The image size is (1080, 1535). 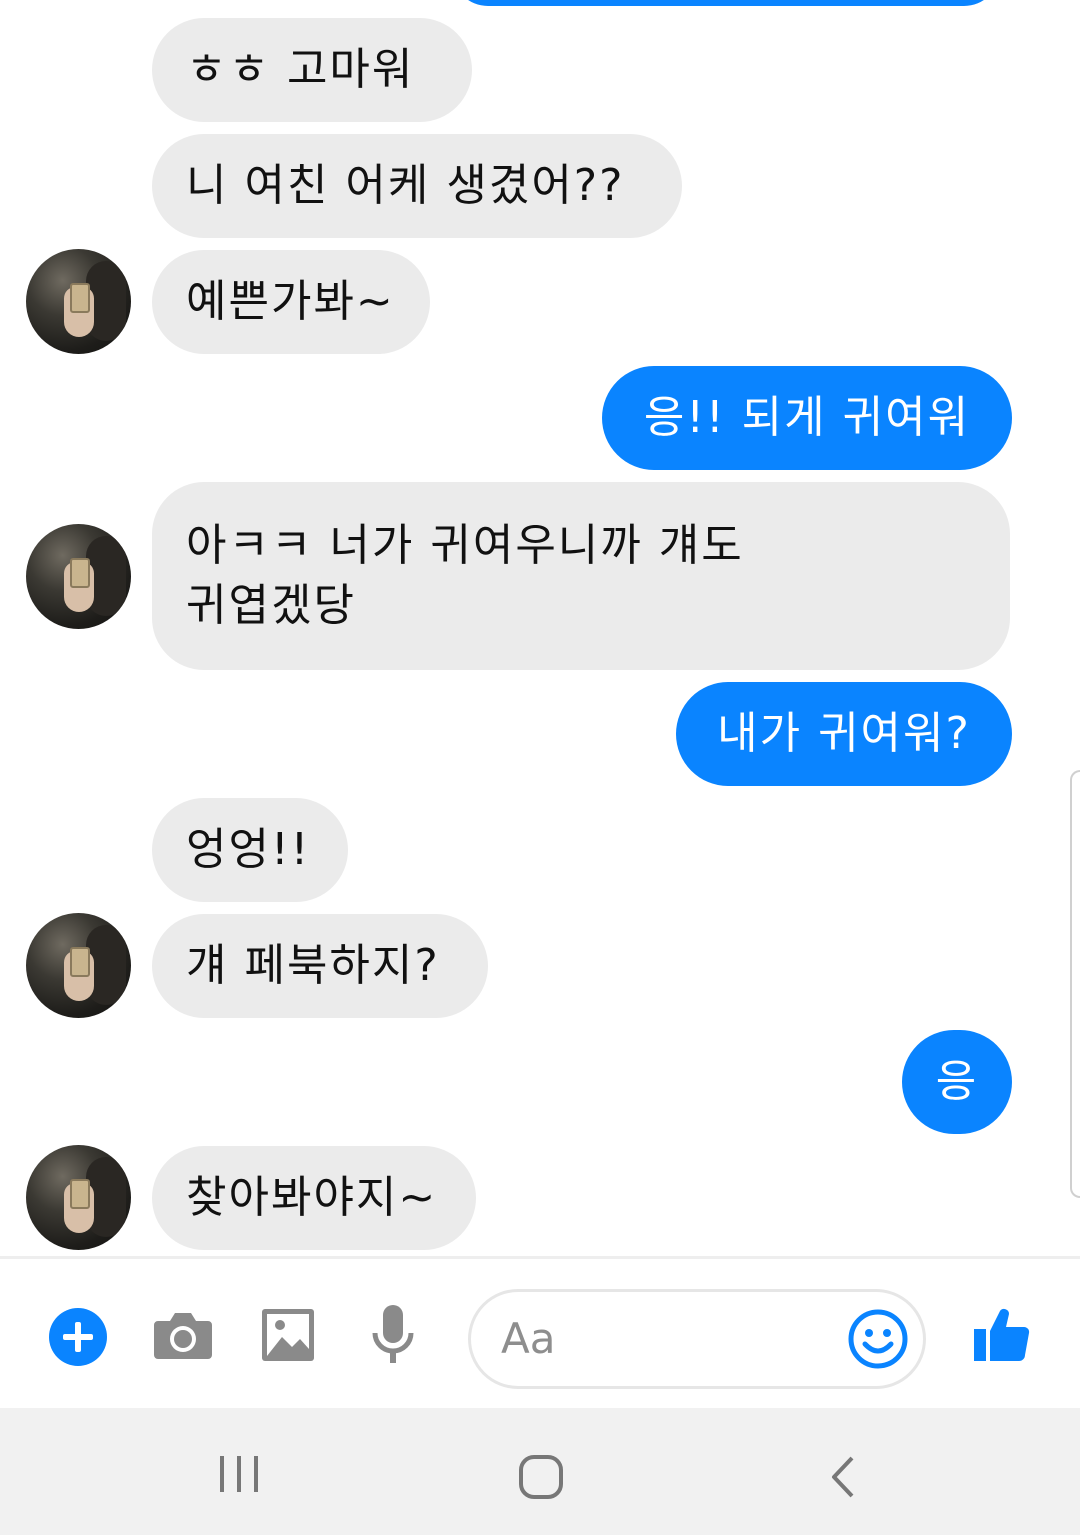 I want to click on message-text-line-2: 귀엽겠당, so click(x=271, y=605).